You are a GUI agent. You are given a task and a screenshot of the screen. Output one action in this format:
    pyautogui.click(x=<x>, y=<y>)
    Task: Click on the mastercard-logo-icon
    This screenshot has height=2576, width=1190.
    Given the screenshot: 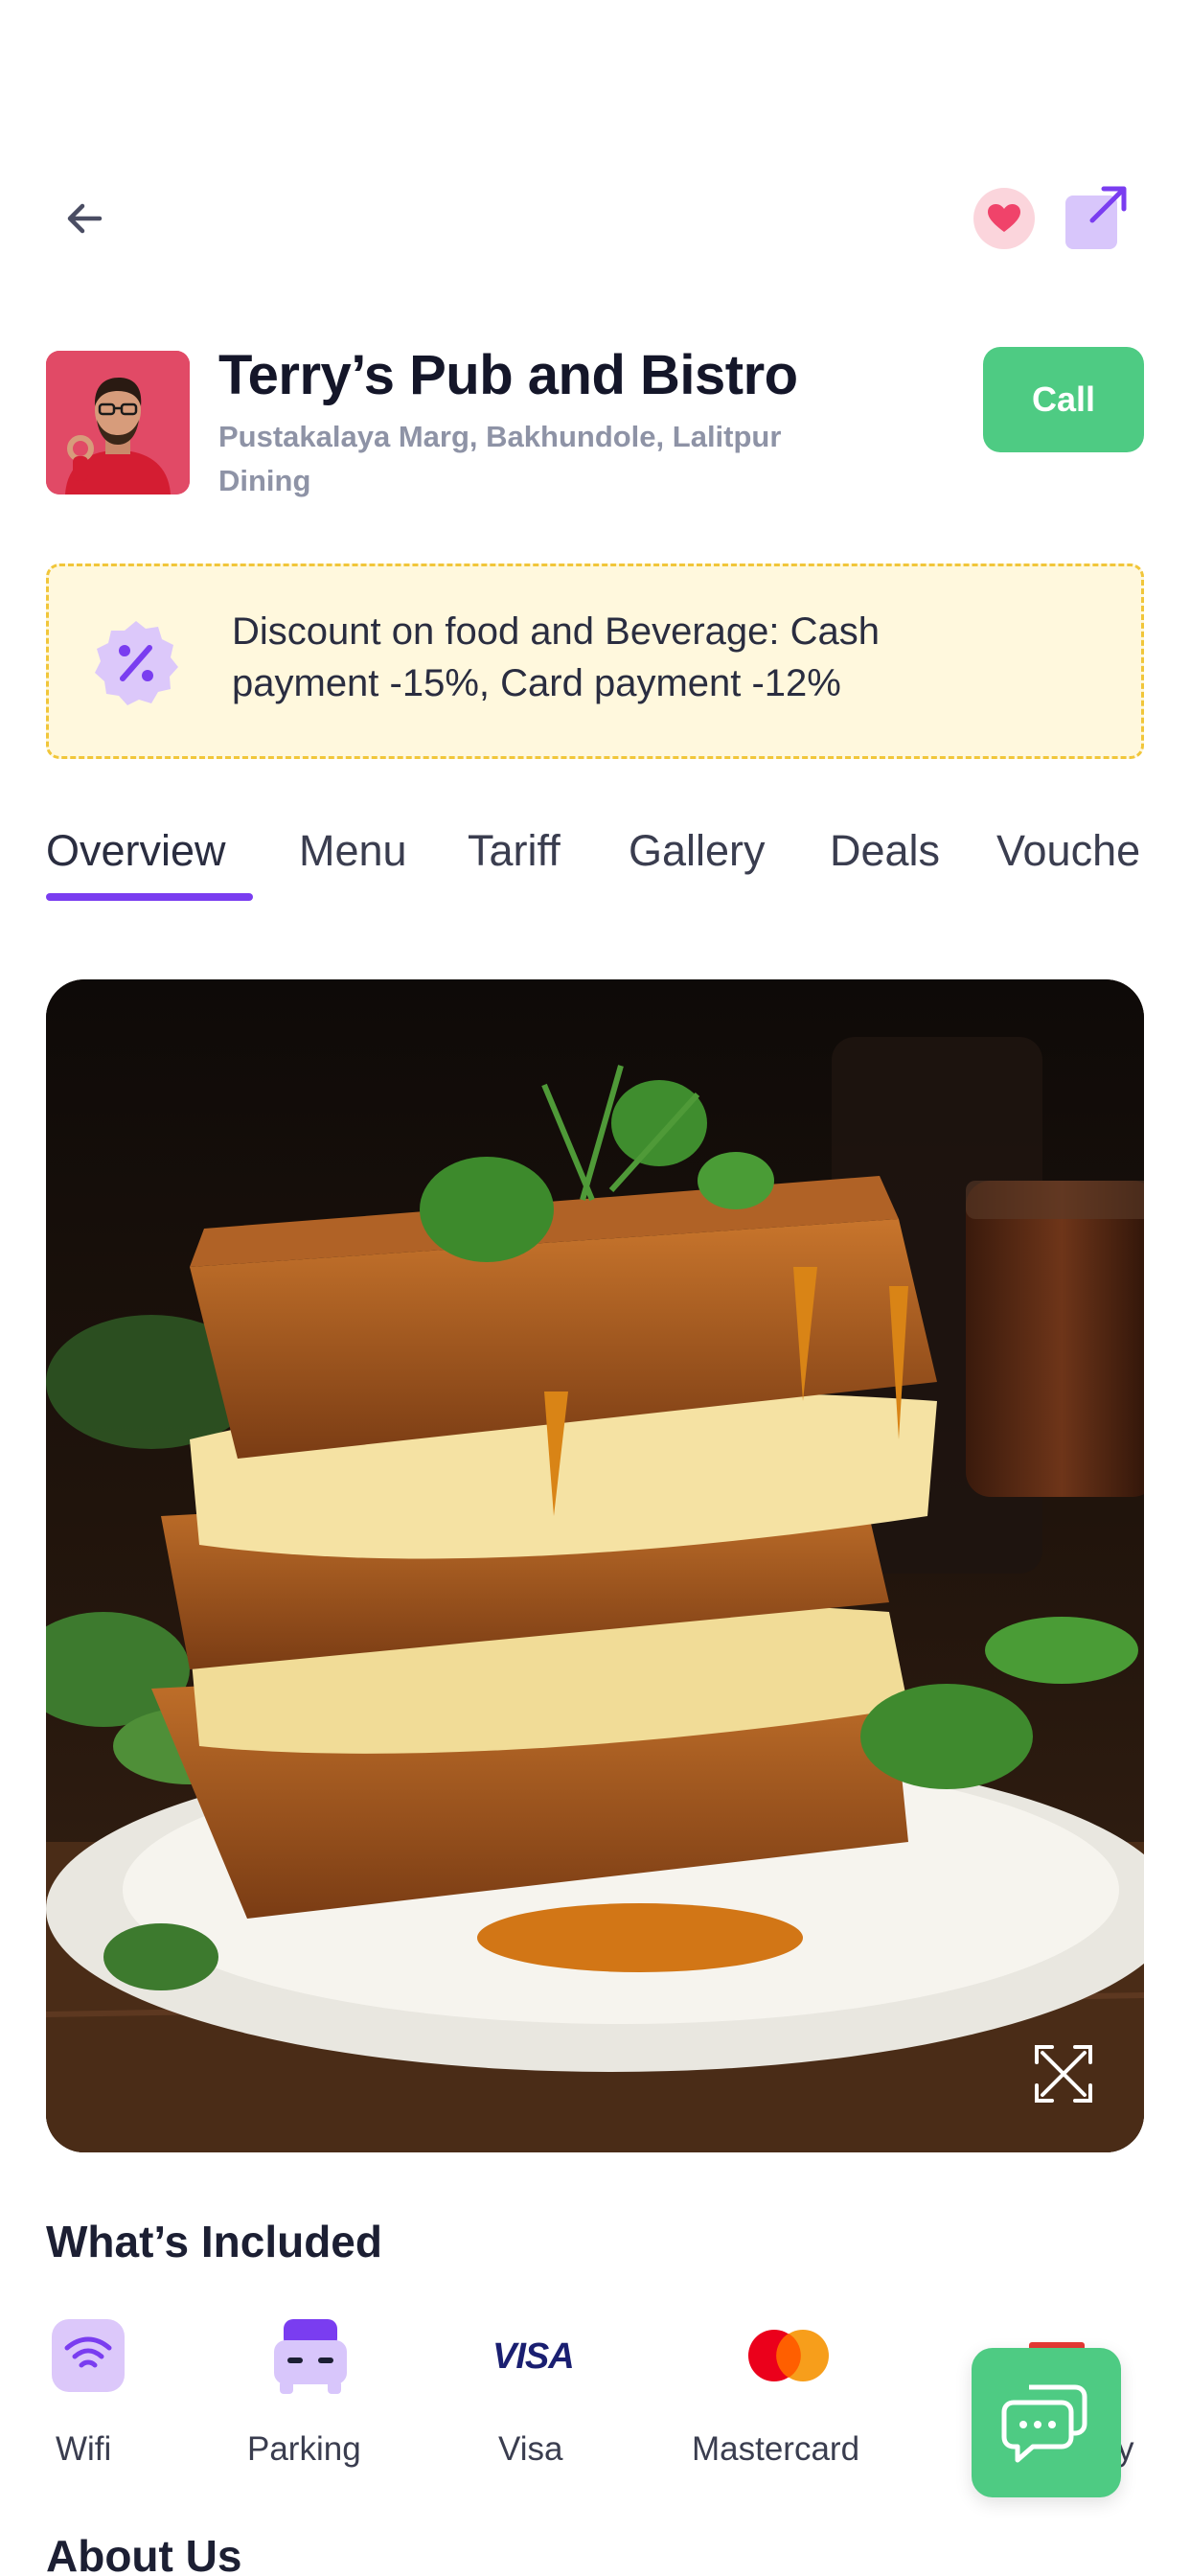 What is the action you would take?
    pyautogui.click(x=789, y=2355)
    